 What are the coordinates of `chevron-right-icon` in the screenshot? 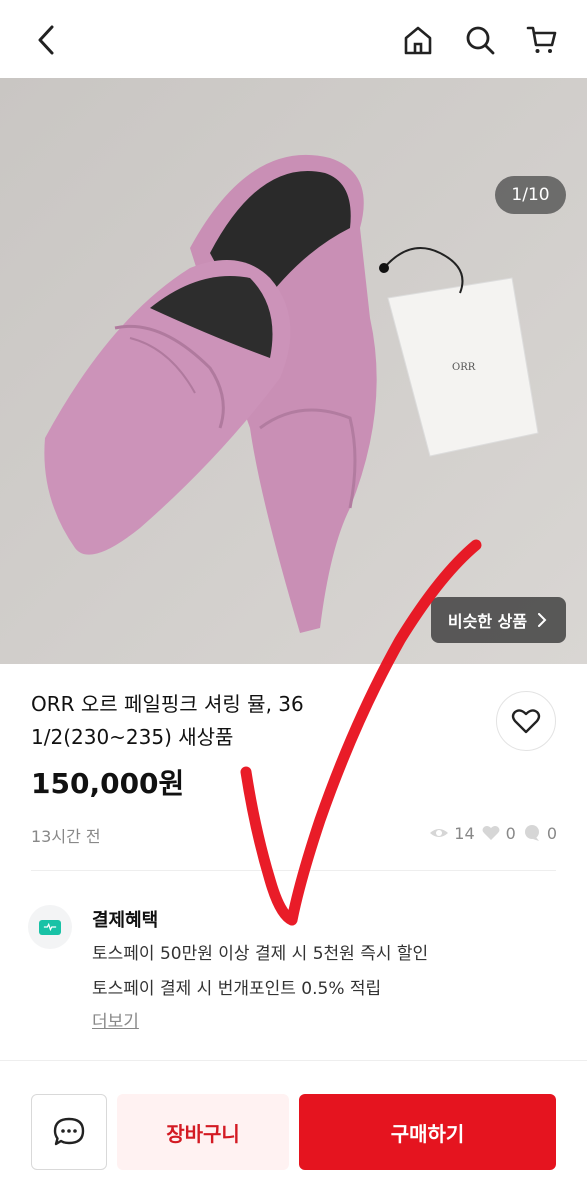 It's located at (542, 620).